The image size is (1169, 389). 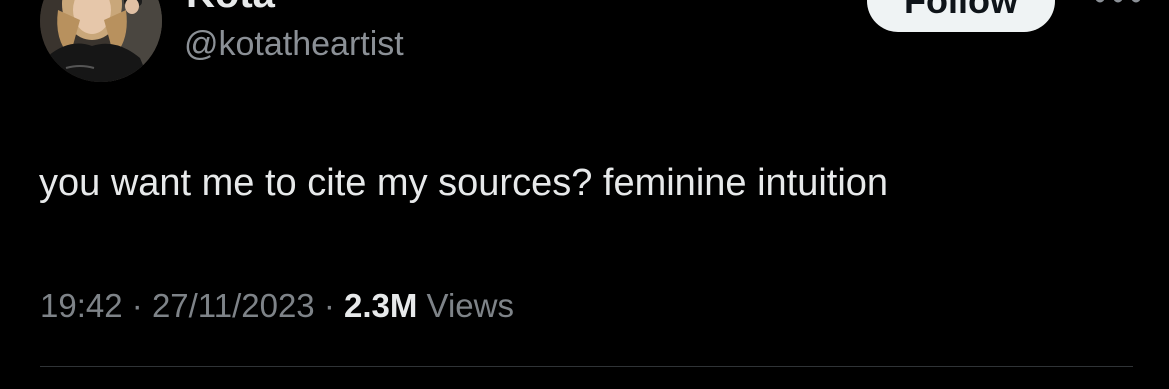 I want to click on profile-photo-icon, so click(x=101, y=41).